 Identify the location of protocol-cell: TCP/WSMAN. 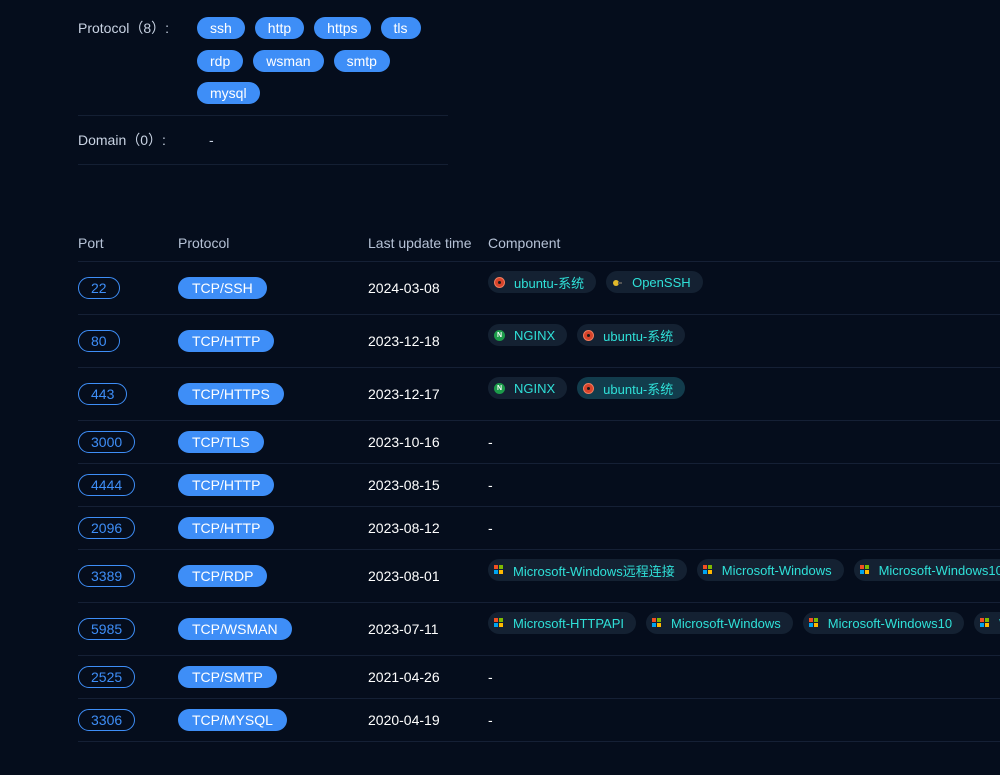
(273, 629).